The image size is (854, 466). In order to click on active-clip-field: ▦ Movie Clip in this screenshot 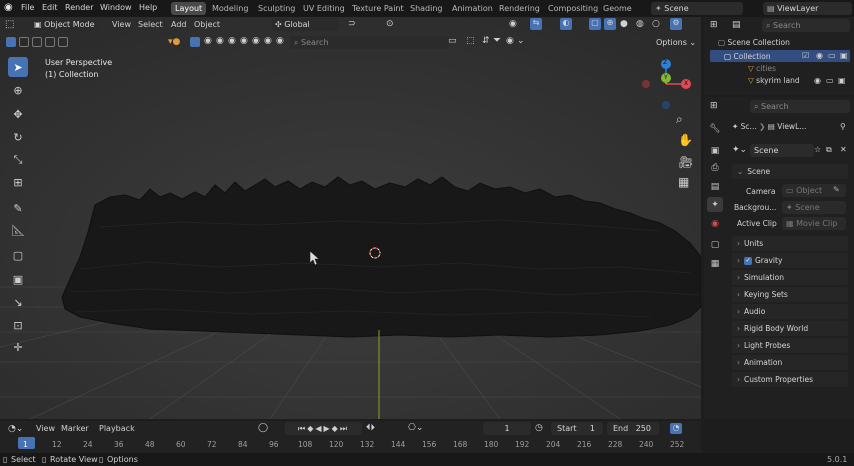, I will do `click(814, 223)`.